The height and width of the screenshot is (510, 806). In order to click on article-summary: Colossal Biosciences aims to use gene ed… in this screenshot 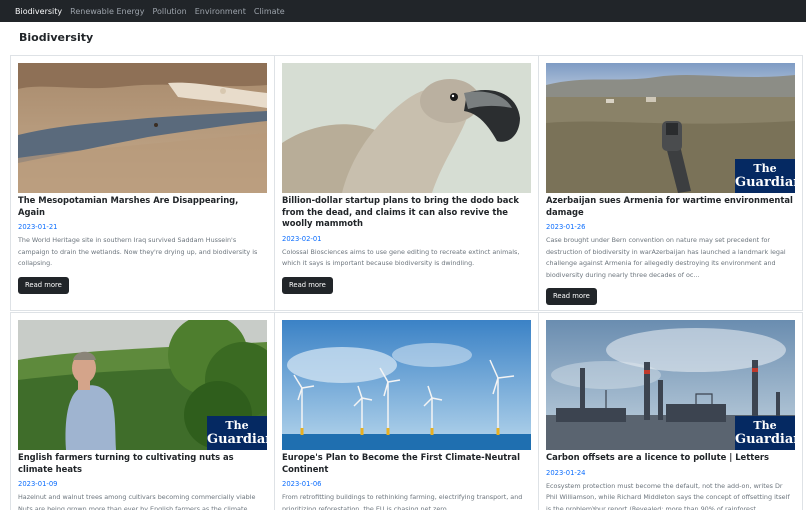, I will do `click(401, 257)`.